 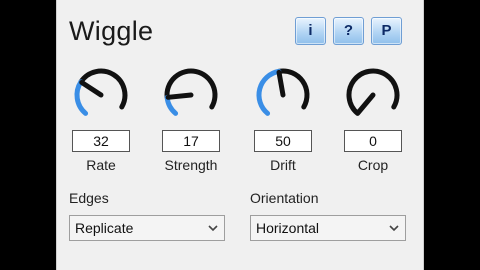 I want to click on strength-label: Strength, so click(x=191, y=165).